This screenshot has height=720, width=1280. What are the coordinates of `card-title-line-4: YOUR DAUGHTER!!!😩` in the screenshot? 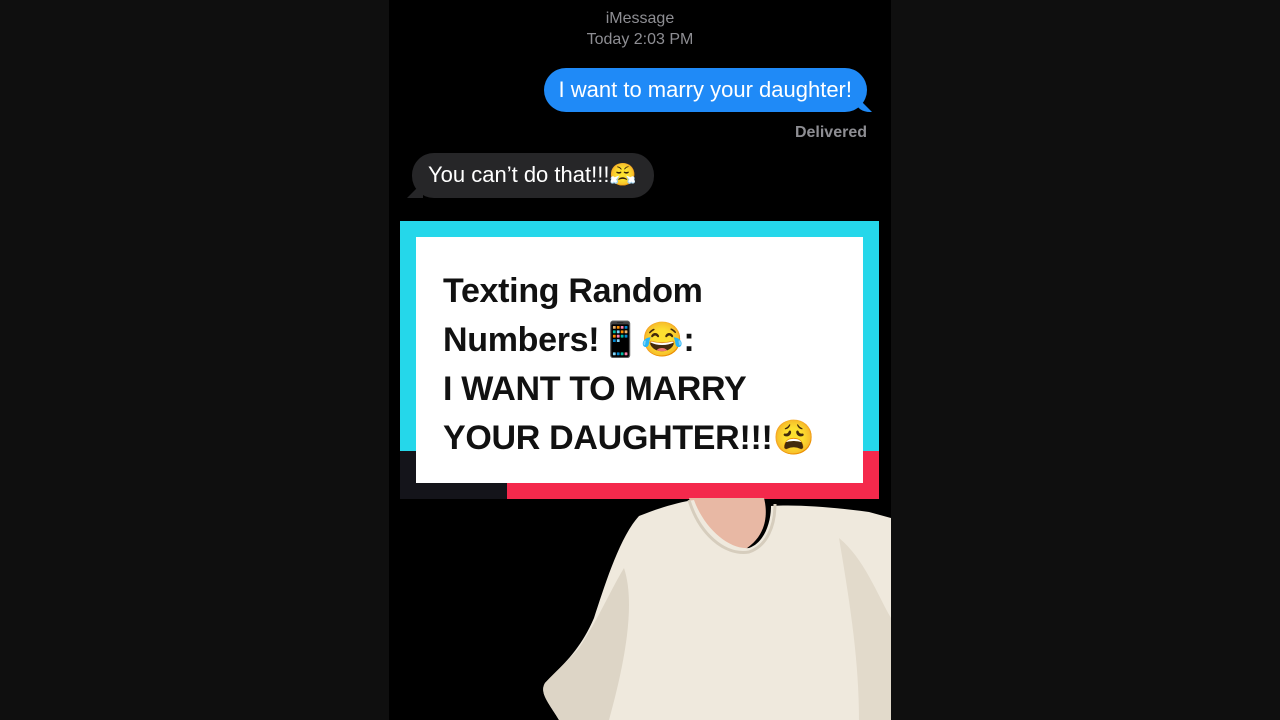 It's located at (629, 438).